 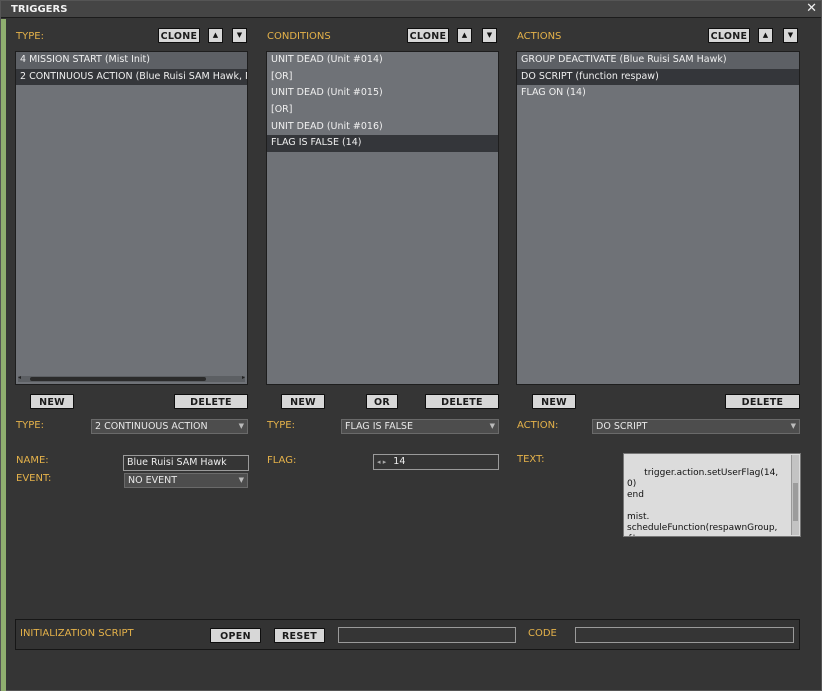 What do you see at coordinates (303, 401) in the screenshot?
I see `condition-new-button: NEW` at bounding box center [303, 401].